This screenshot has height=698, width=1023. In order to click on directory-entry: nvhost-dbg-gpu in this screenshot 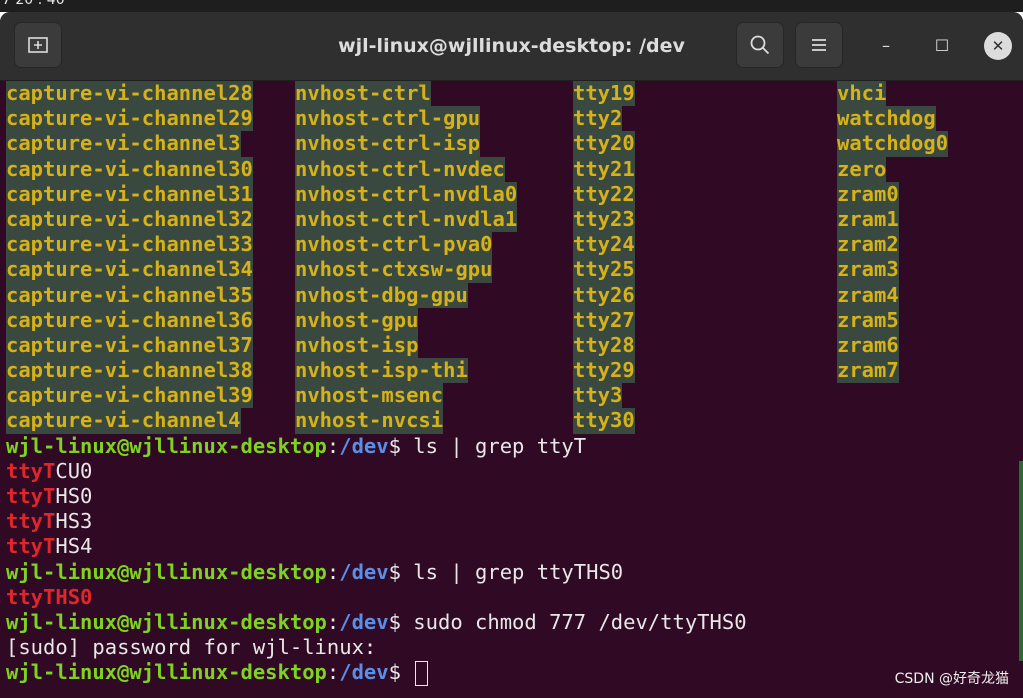, I will do `click(381, 295)`.